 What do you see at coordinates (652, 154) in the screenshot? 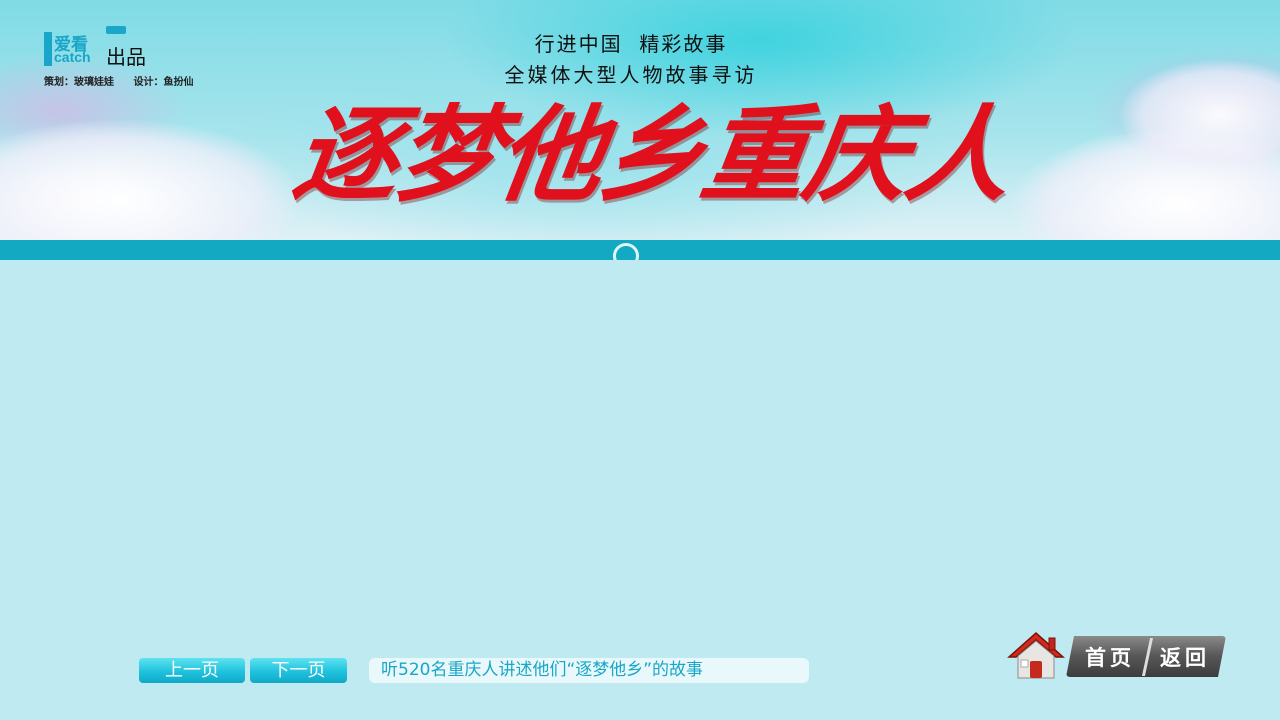
I see `main-title: 逐梦他乡重庆人` at bounding box center [652, 154].